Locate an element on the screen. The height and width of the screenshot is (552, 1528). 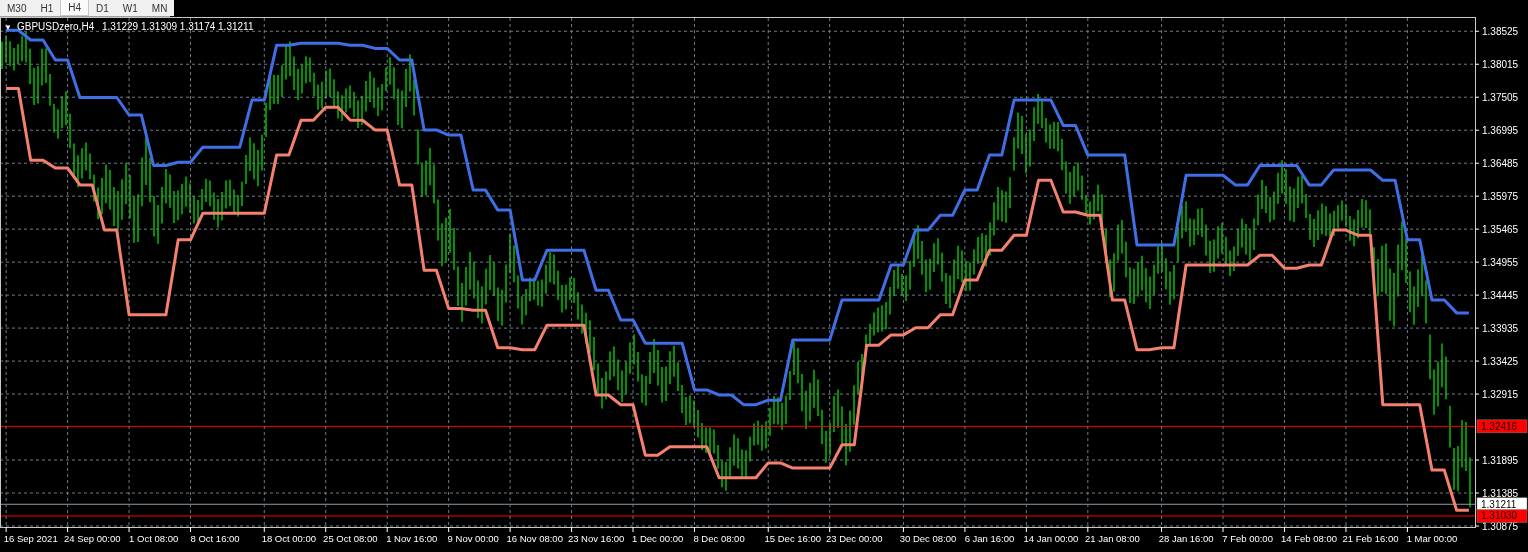
price-axis-label: 1.38525 is located at coordinates (1500, 31).